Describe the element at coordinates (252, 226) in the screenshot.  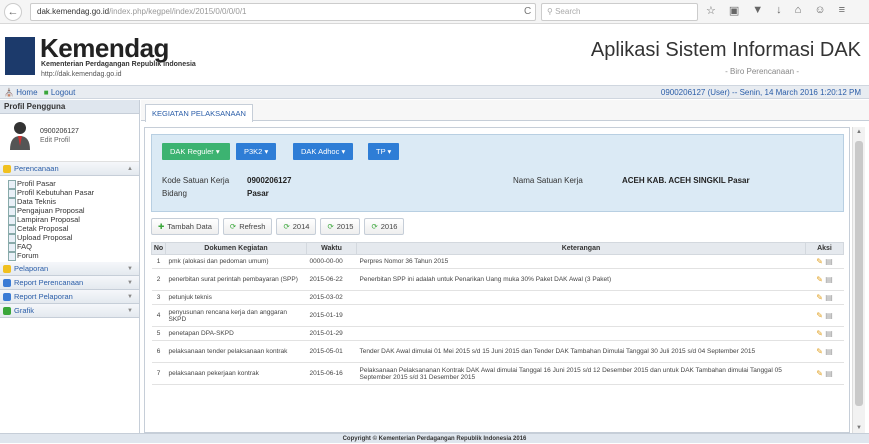
I see `button-label: Refresh` at that location.